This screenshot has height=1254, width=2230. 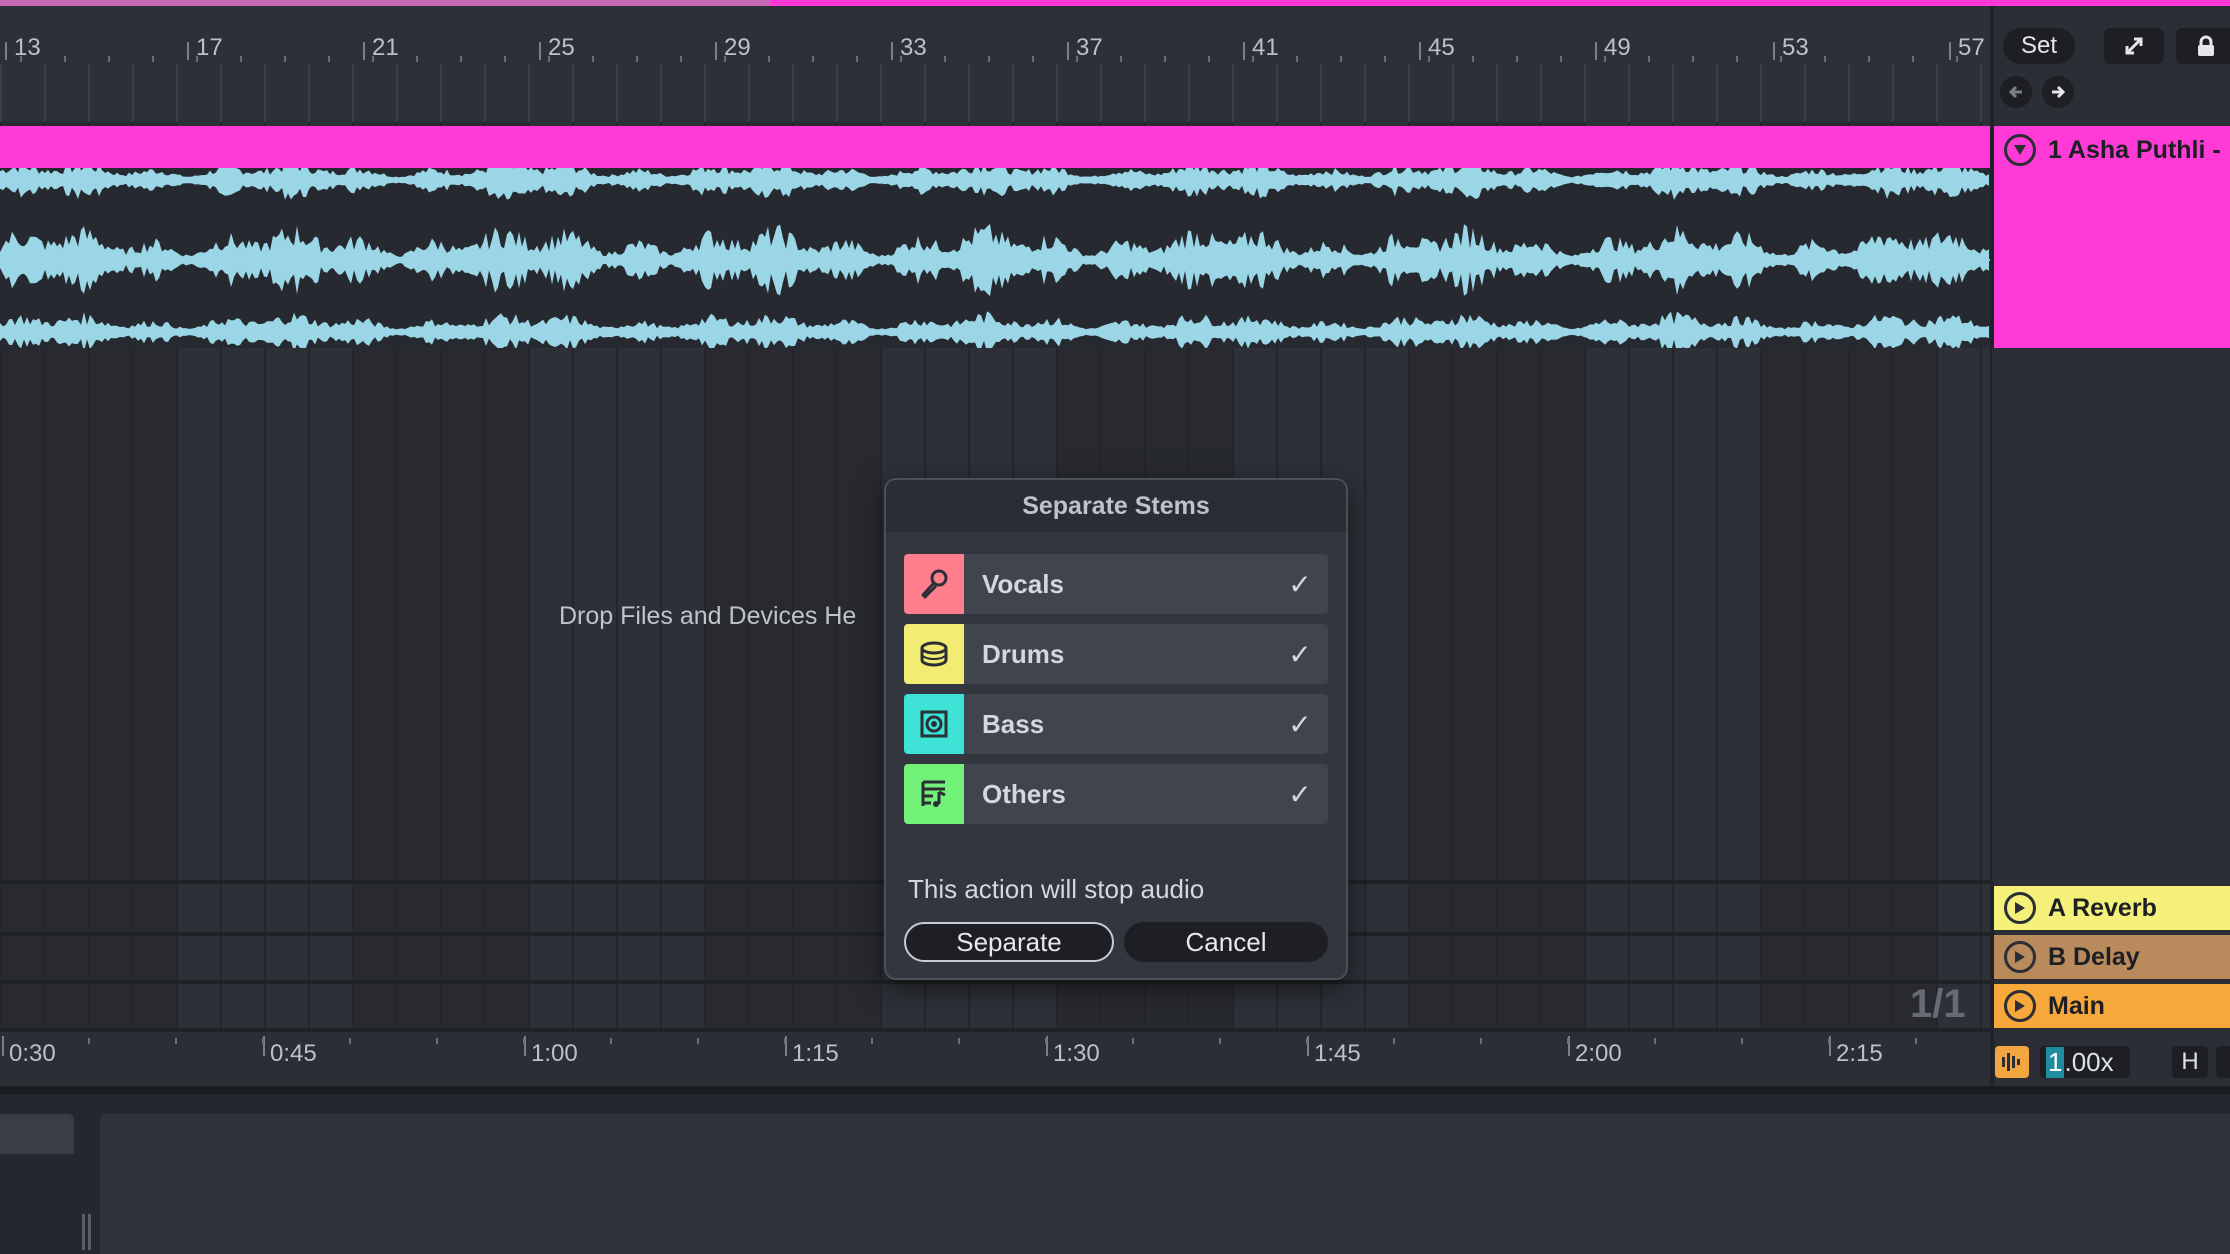 What do you see at coordinates (2206, 46) in the screenshot?
I see `lock-icon` at bounding box center [2206, 46].